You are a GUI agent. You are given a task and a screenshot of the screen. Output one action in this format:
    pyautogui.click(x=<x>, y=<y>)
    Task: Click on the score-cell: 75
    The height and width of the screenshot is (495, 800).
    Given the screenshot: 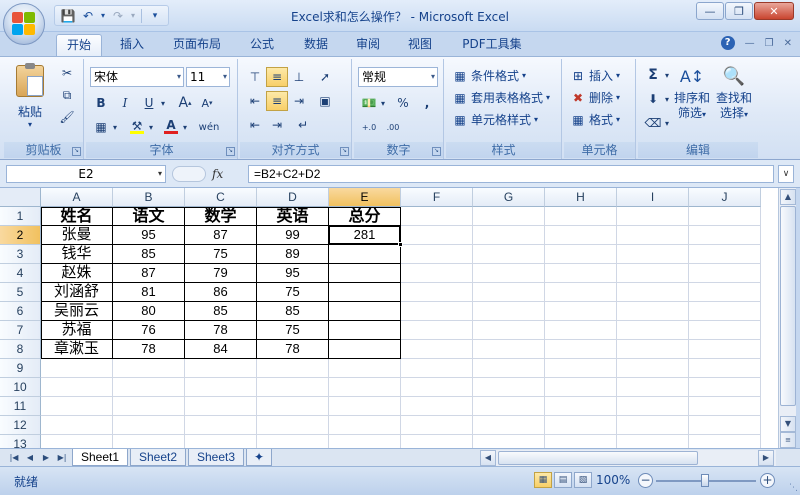 What is the action you would take?
    pyautogui.click(x=221, y=254)
    